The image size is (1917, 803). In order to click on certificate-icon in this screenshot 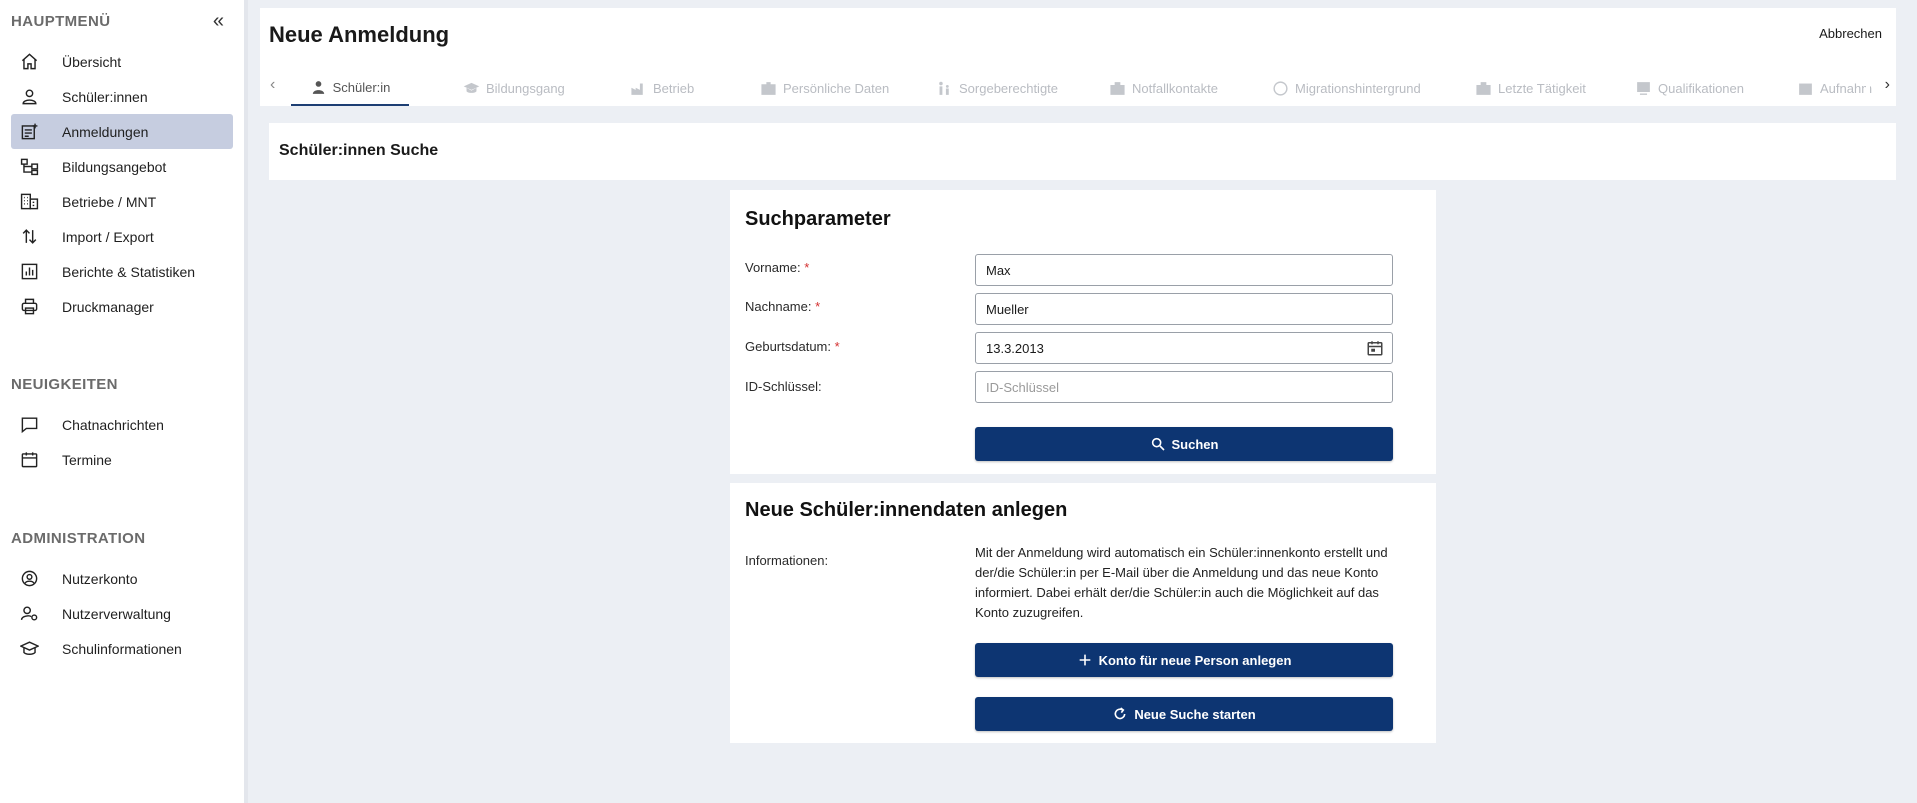, I will do `click(1643, 88)`.